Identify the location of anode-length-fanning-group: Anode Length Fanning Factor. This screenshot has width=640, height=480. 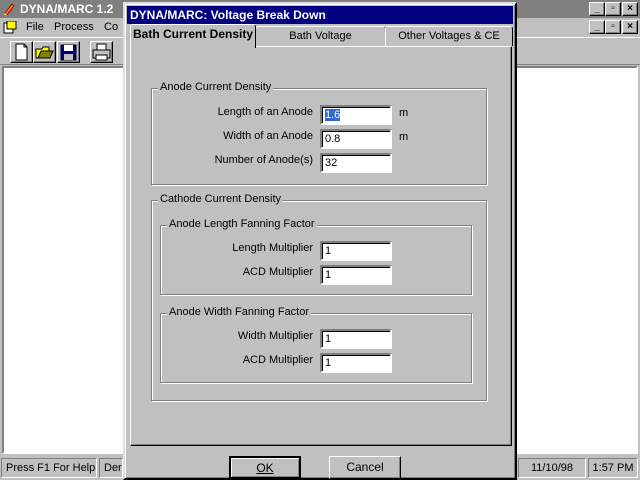
(316, 256).